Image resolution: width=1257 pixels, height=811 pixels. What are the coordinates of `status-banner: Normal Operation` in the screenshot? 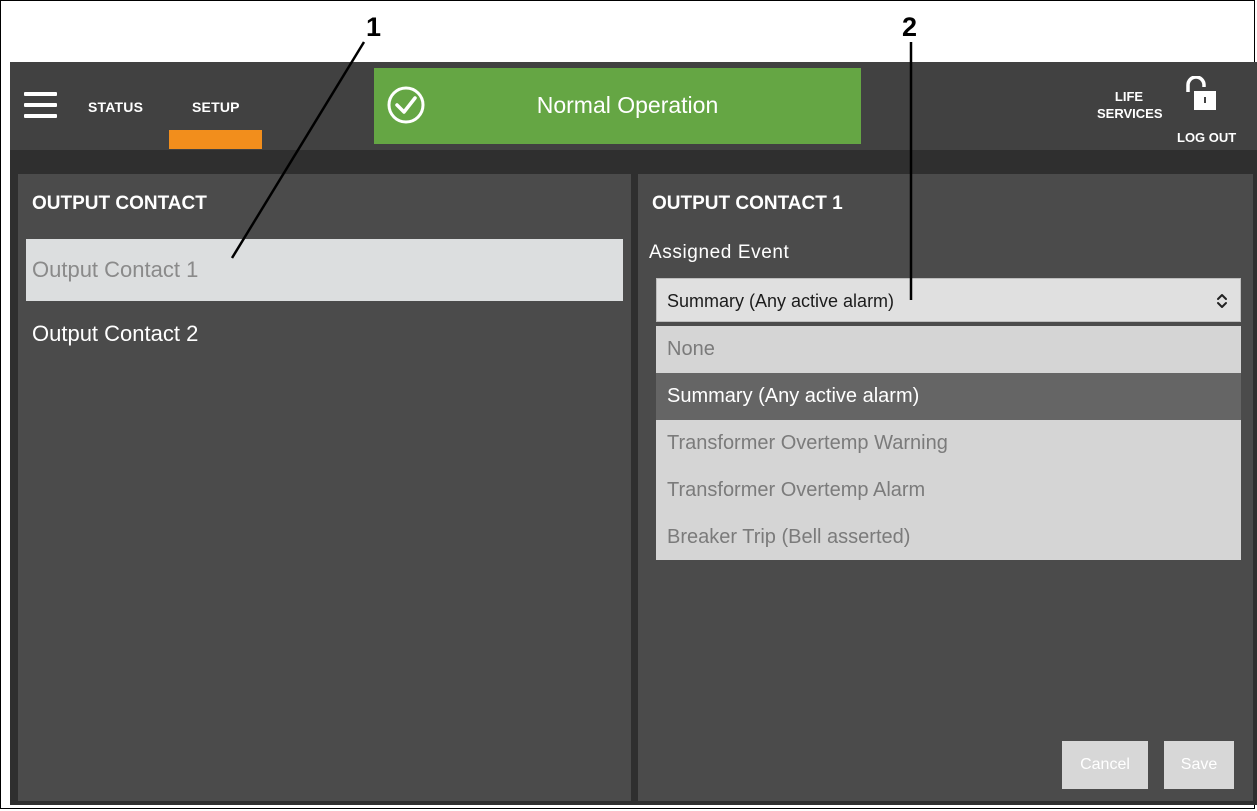 It's located at (617, 106).